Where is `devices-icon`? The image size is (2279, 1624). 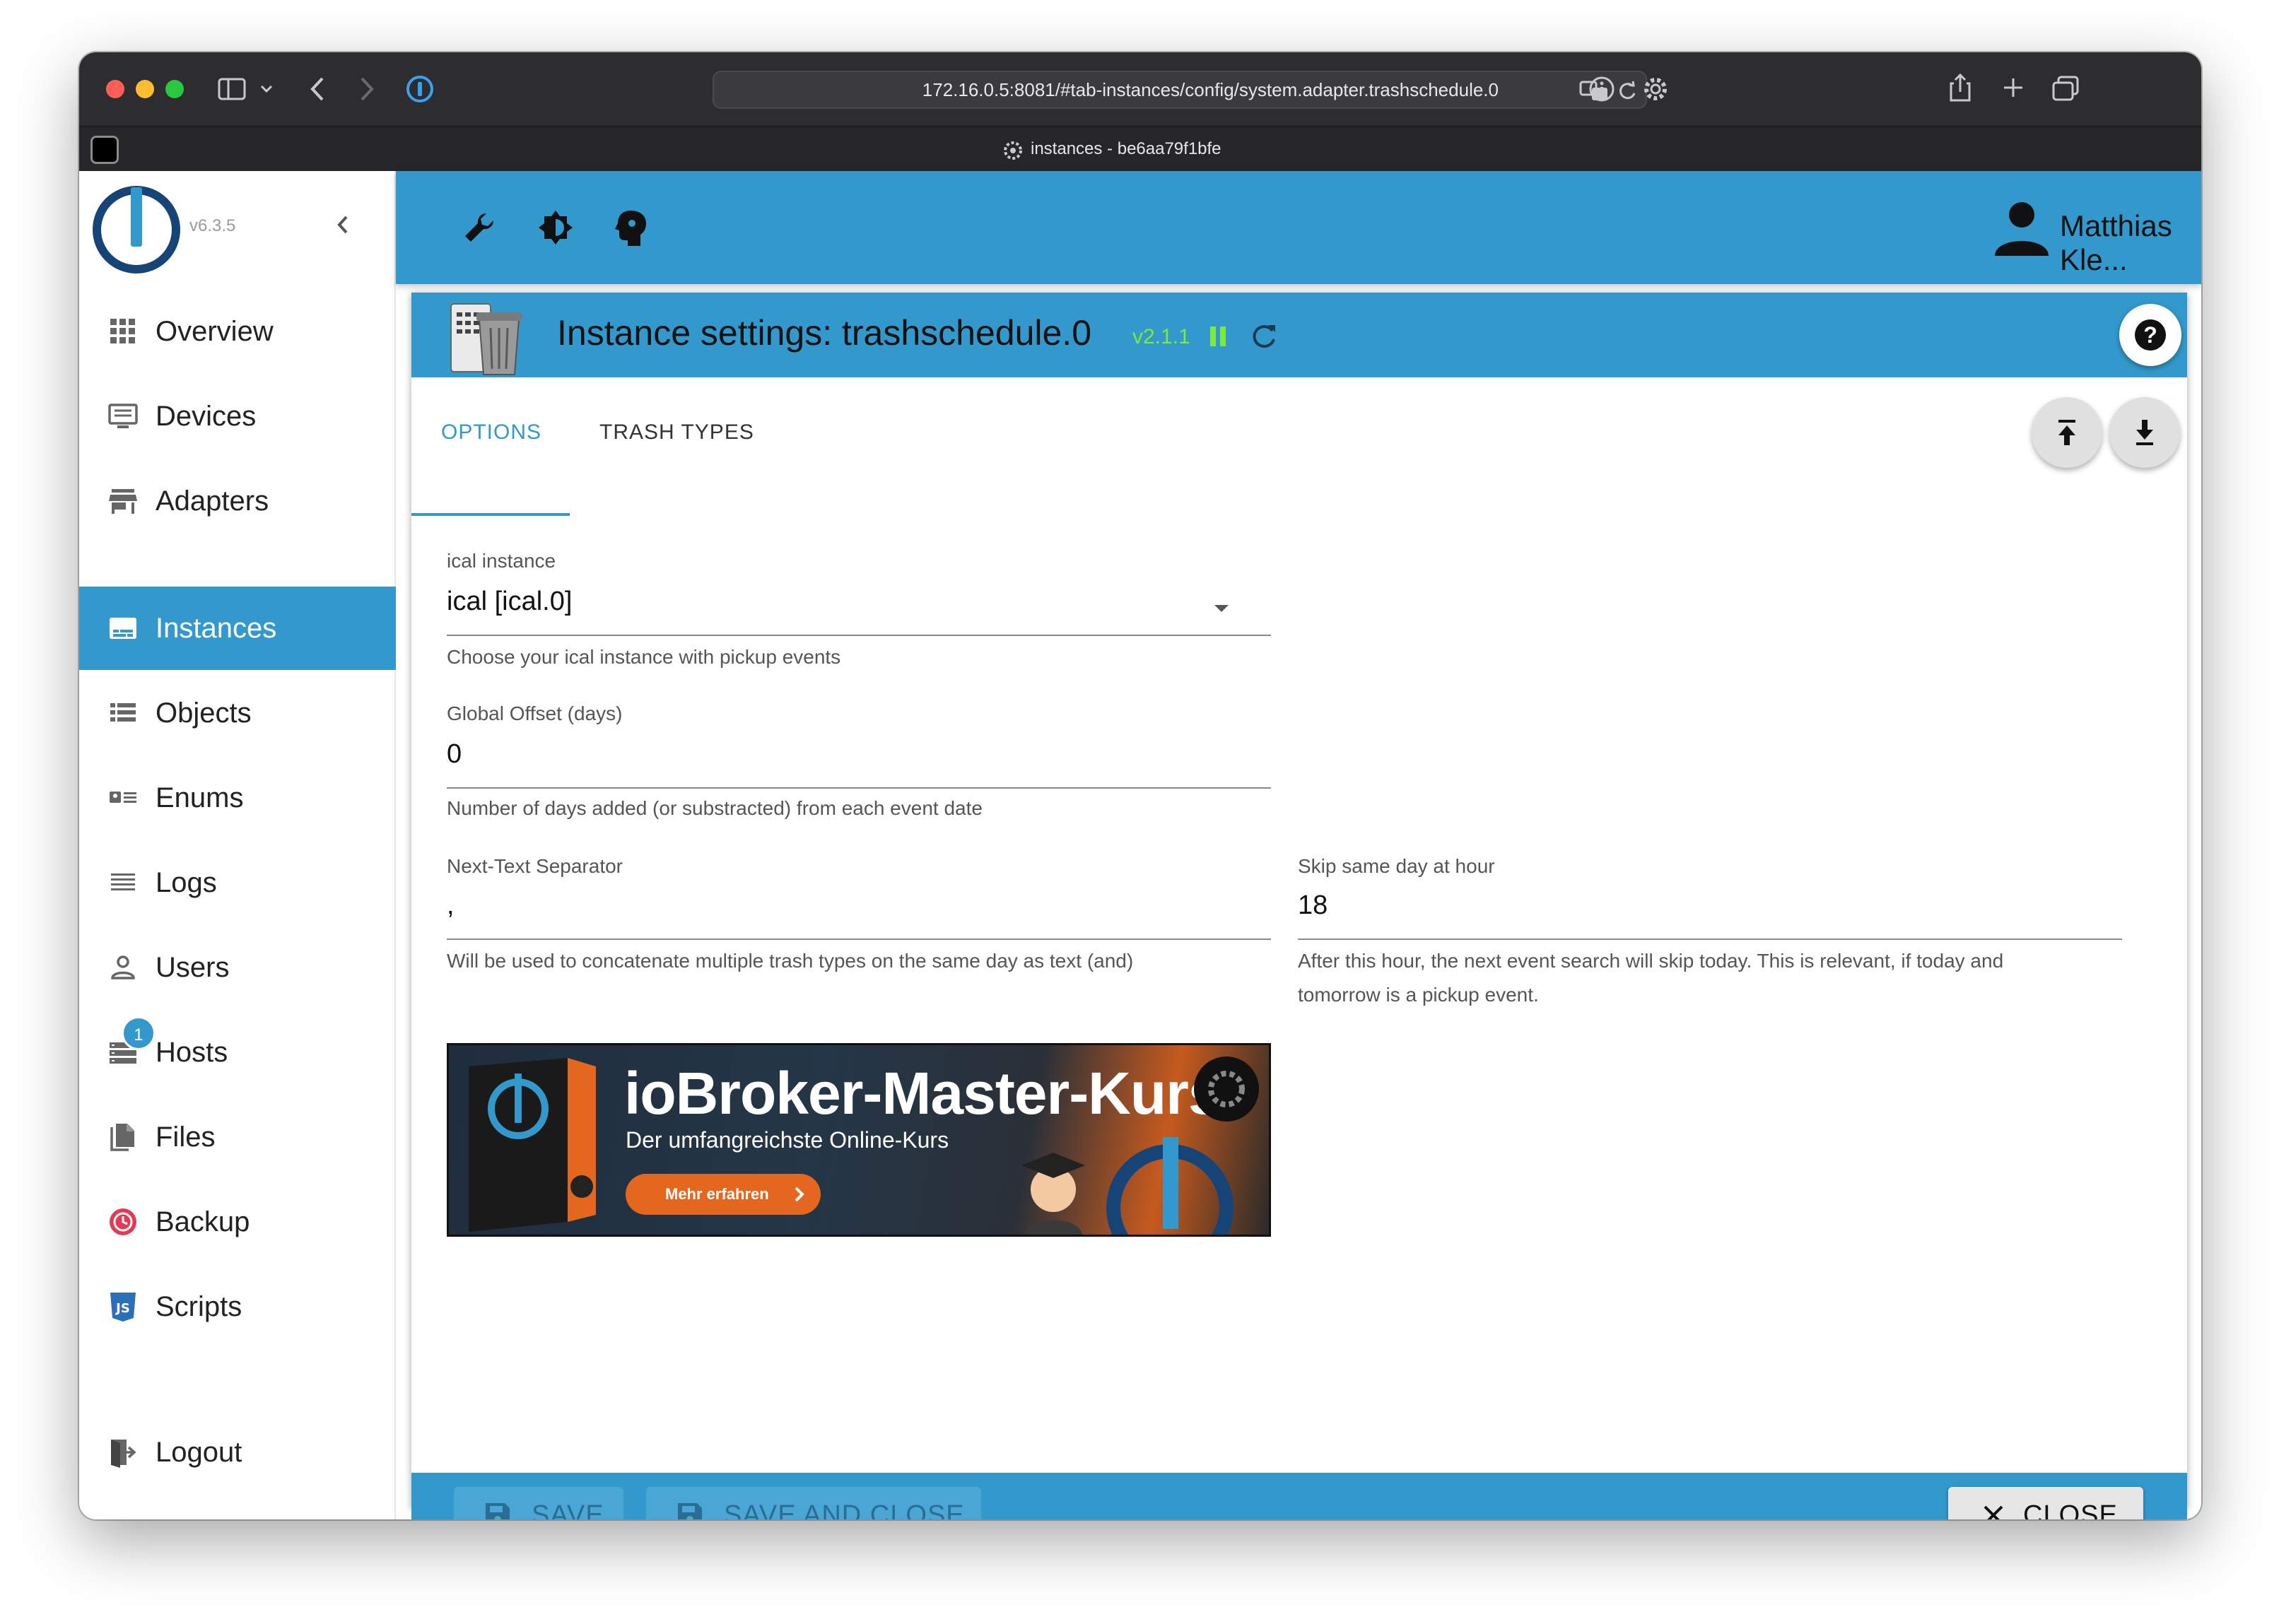
devices-icon is located at coordinates (123, 416).